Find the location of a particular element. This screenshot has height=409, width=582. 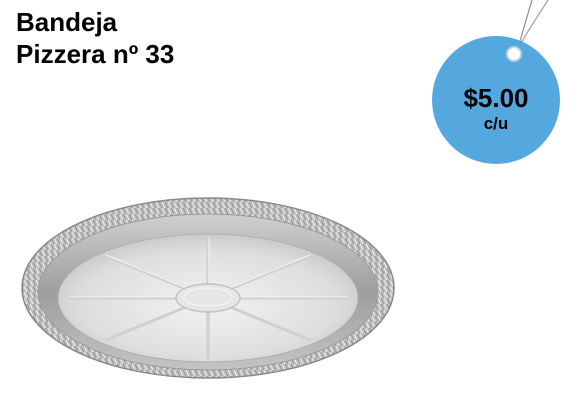

price-value: $5.00 is located at coordinates (496, 98).